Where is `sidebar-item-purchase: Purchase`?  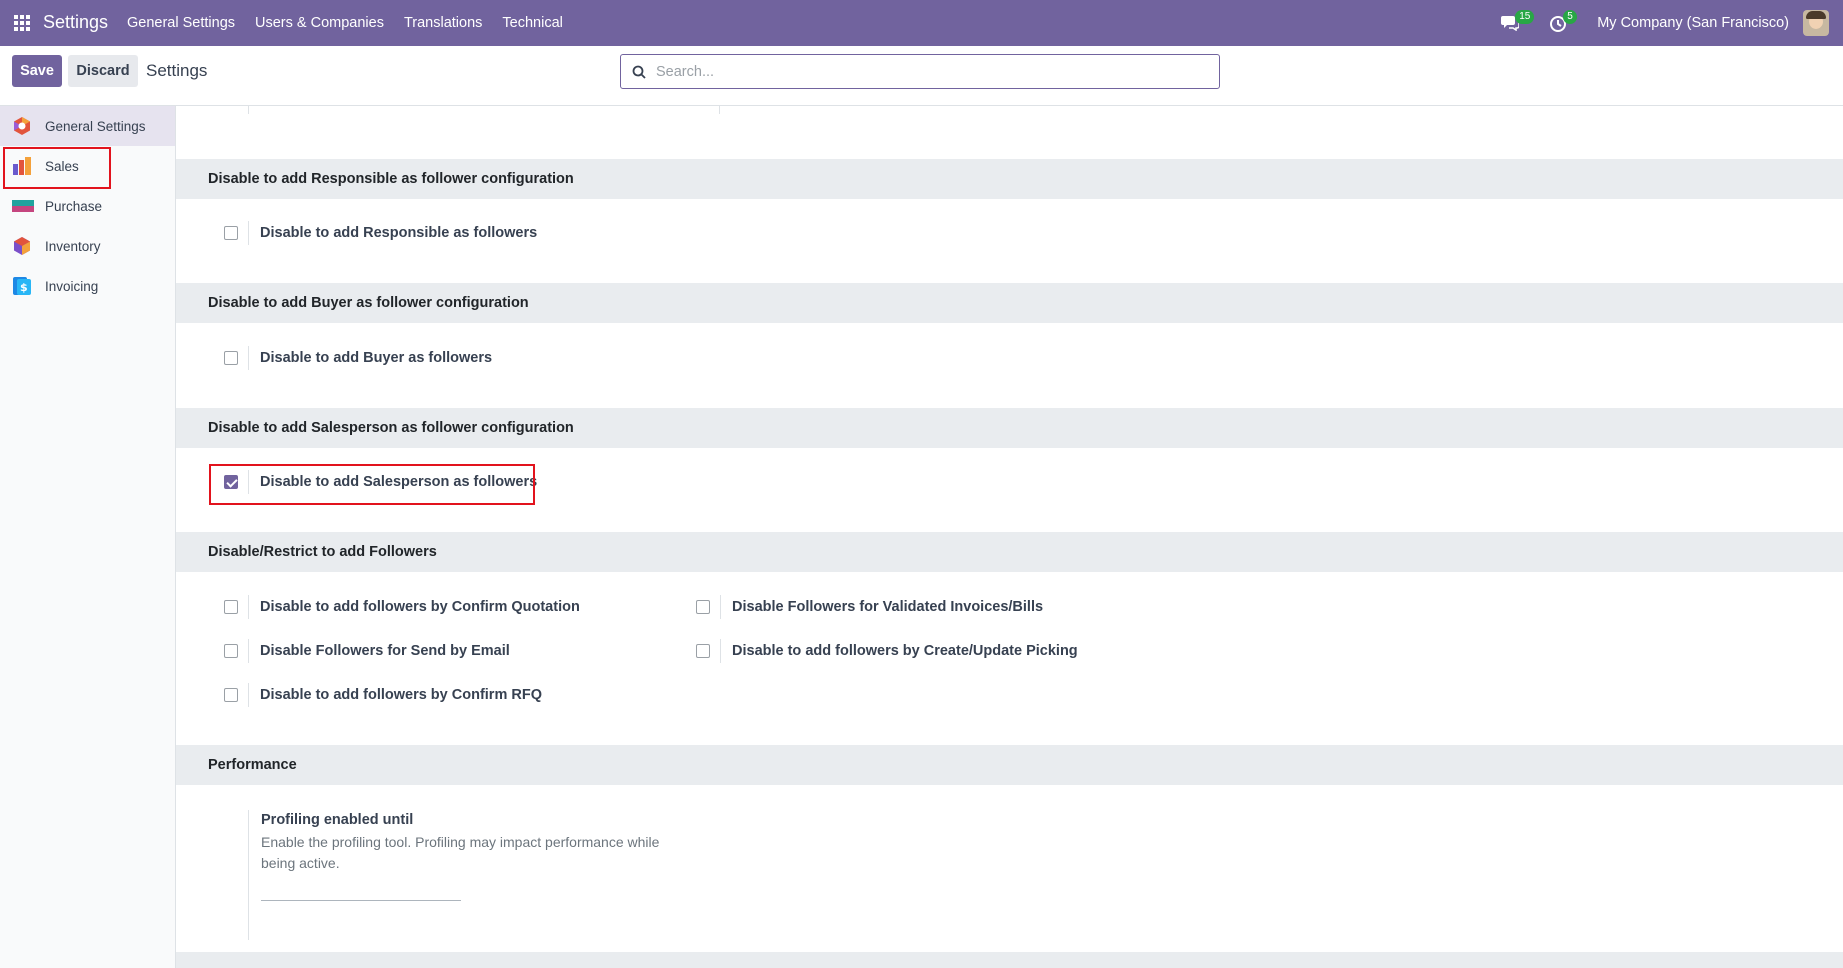
sidebar-item-purchase: Purchase is located at coordinates (87, 206).